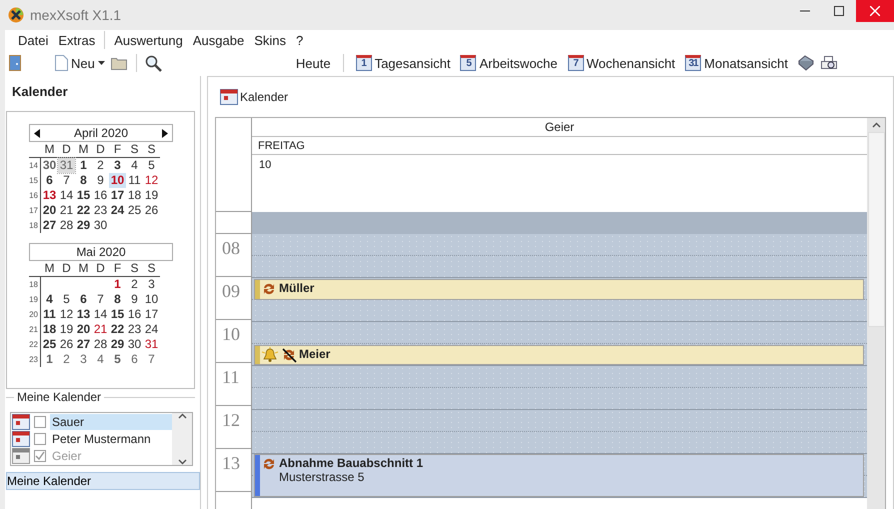  What do you see at coordinates (876, 313) in the screenshot?
I see `vertical-scrollbar` at bounding box center [876, 313].